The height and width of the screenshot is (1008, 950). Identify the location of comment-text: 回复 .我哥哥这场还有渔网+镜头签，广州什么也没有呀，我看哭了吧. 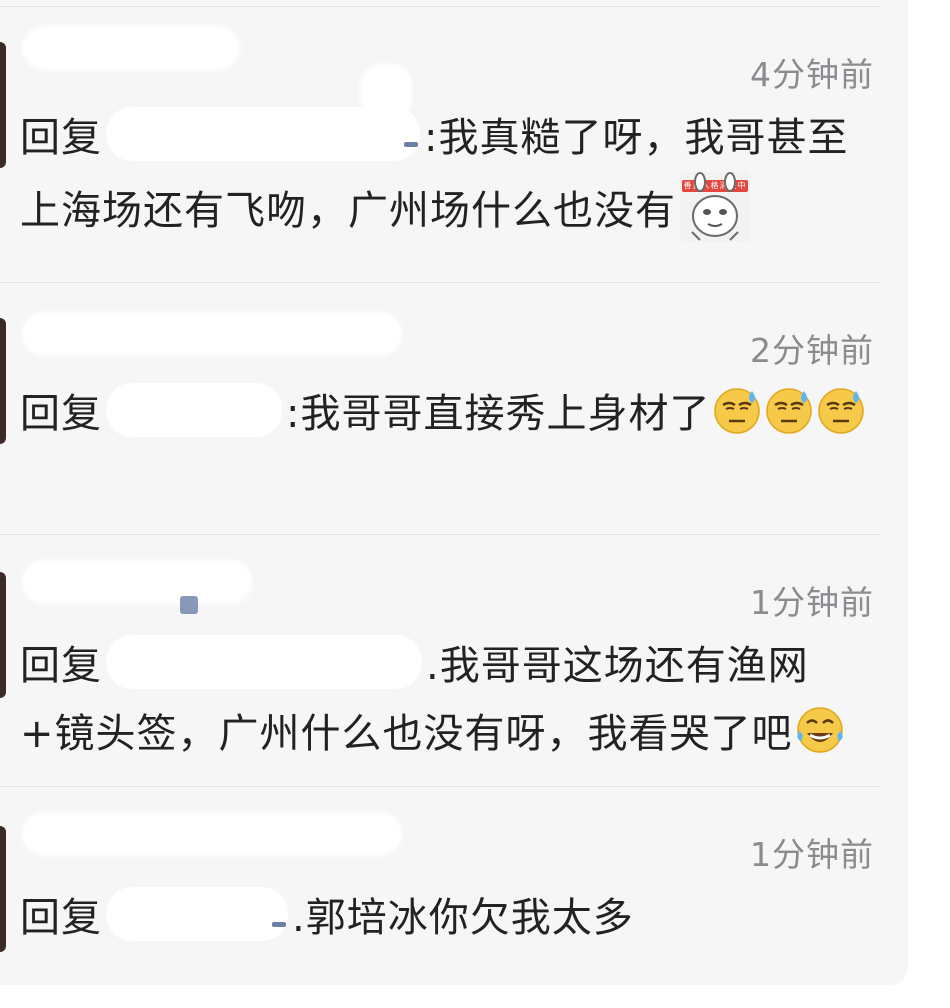
(450, 700).